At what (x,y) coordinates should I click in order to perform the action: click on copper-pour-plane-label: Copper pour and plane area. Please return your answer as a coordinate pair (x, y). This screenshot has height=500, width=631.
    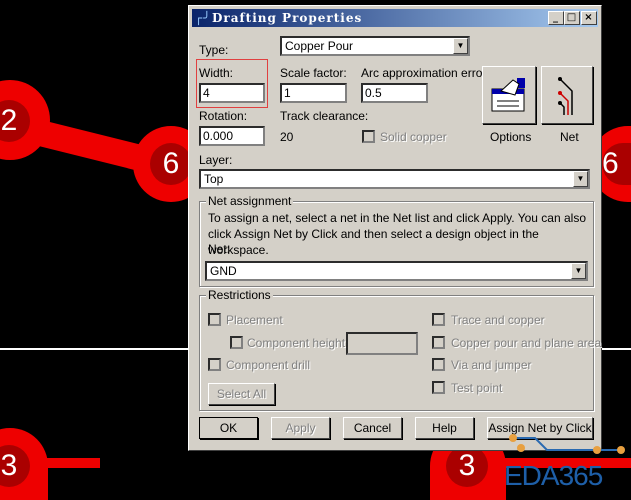
    Looking at the image, I should click on (526, 343).